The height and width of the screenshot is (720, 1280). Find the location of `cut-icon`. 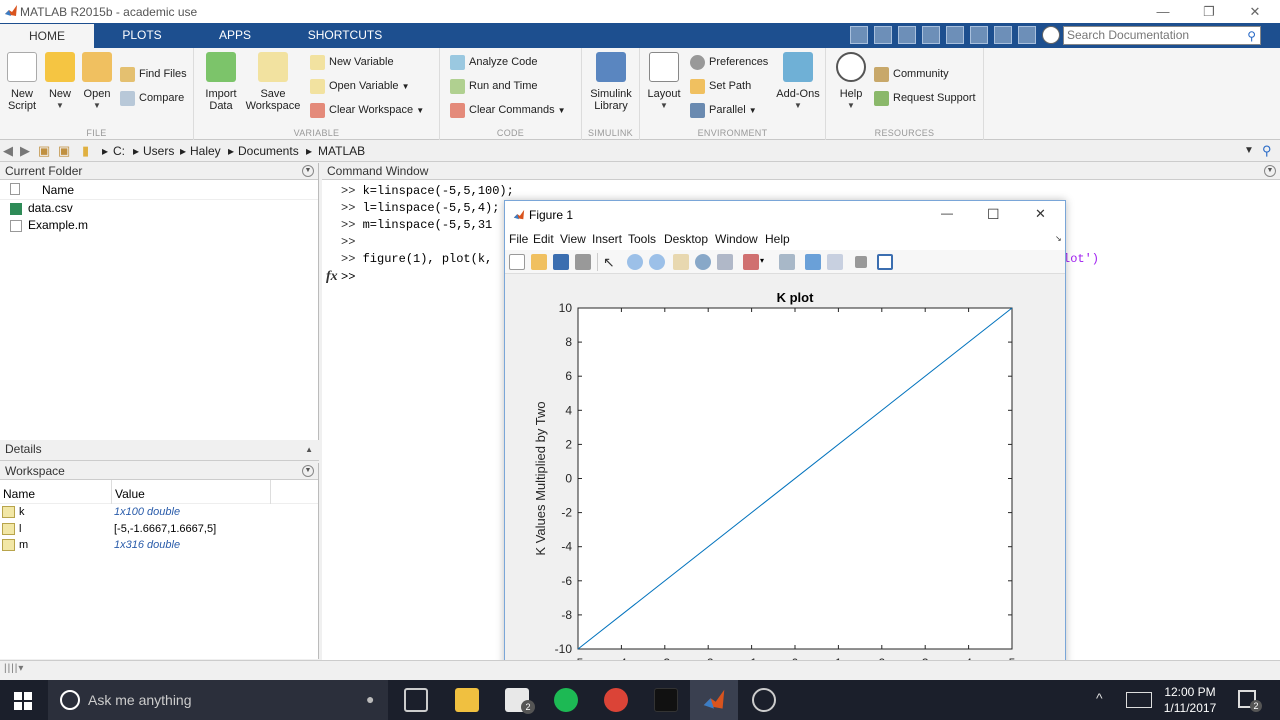

cut-icon is located at coordinates (907, 35).